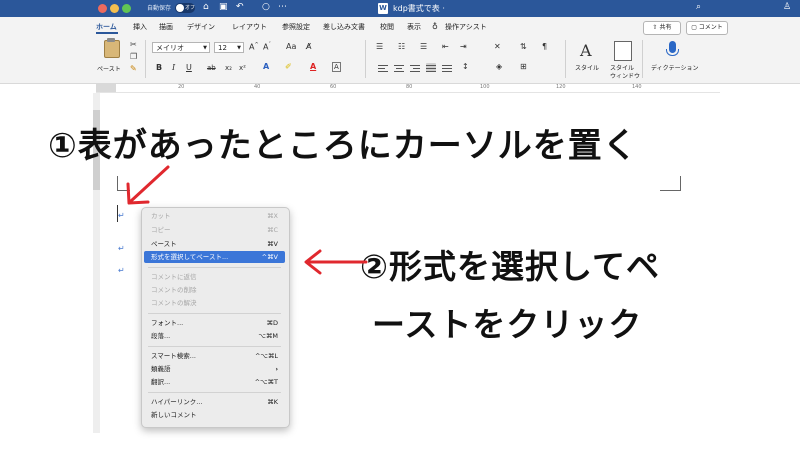 The width and height of the screenshot is (800, 450). Describe the element at coordinates (173, 67) in the screenshot. I see `italic-icon: I` at that location.